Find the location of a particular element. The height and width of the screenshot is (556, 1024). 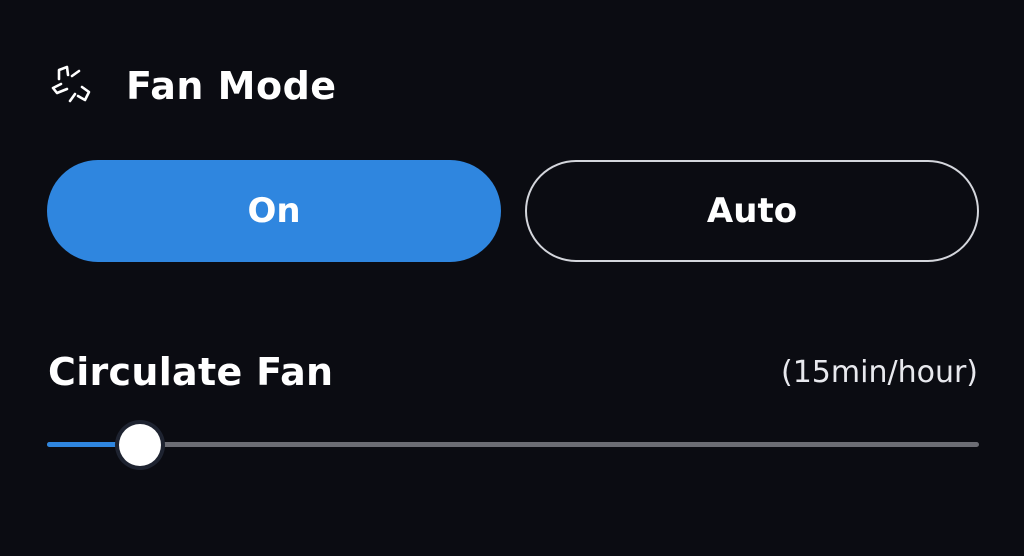

on-button: On is located at coordinates (274, 211).